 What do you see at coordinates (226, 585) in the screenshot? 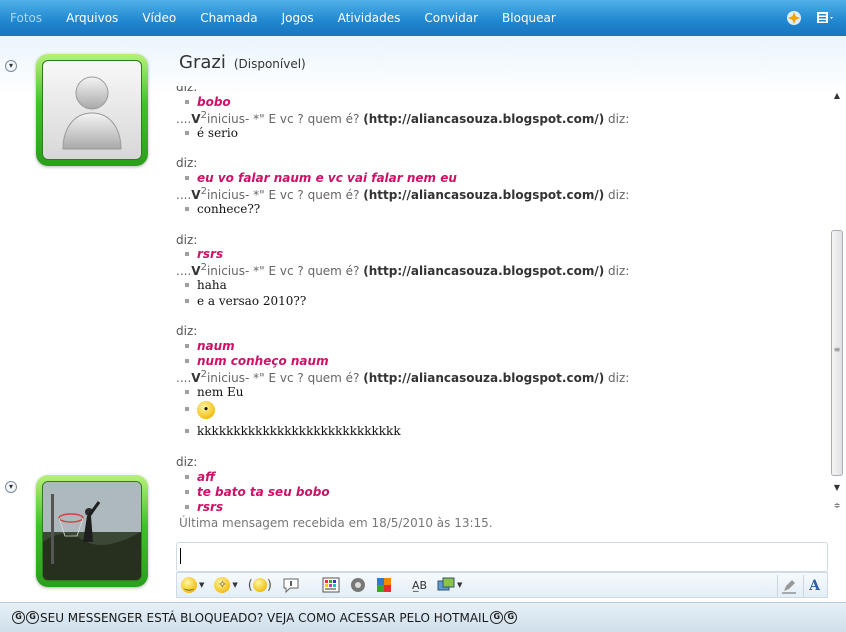
I see `wink-icon: ✧ ▼` at bounding box center [226, 585].